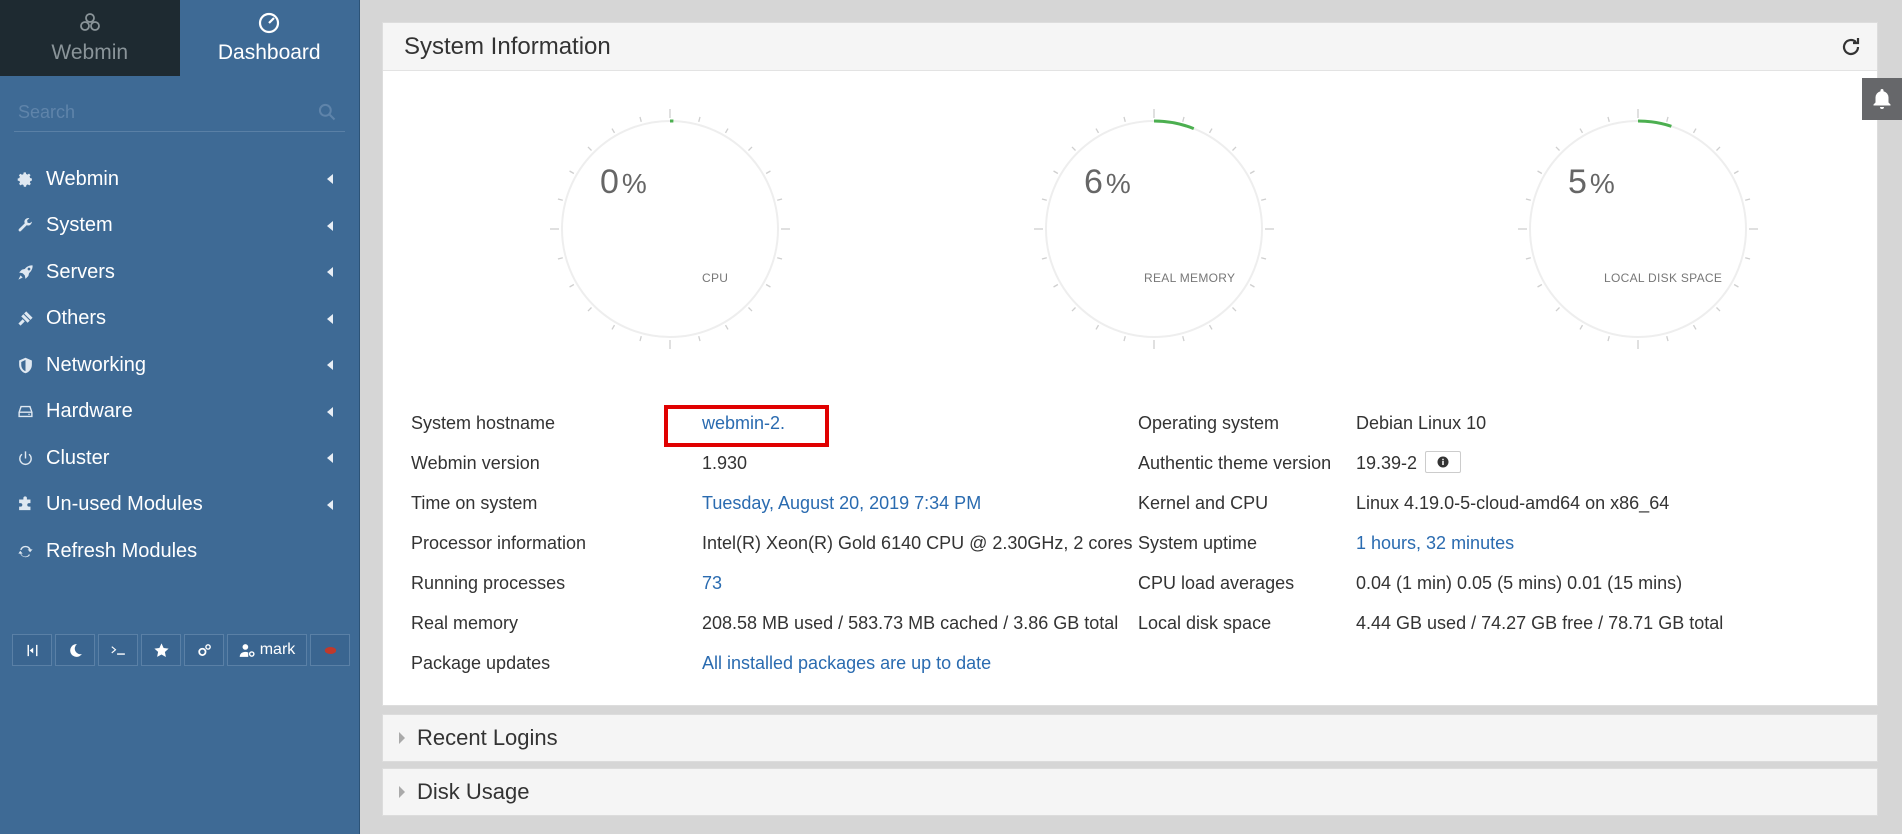  What do you see at coordinates (182, 650) in the screenshot?
I see `sidebar-toolbar: mark` at bounding box center [182, 650].